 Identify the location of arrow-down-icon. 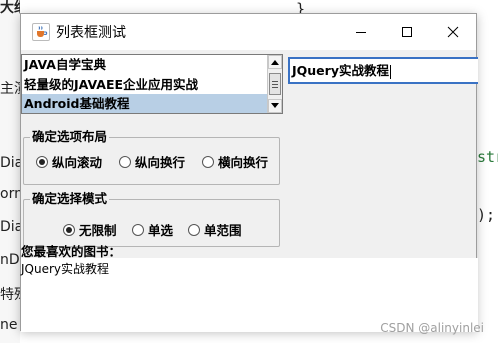
(275, 105).